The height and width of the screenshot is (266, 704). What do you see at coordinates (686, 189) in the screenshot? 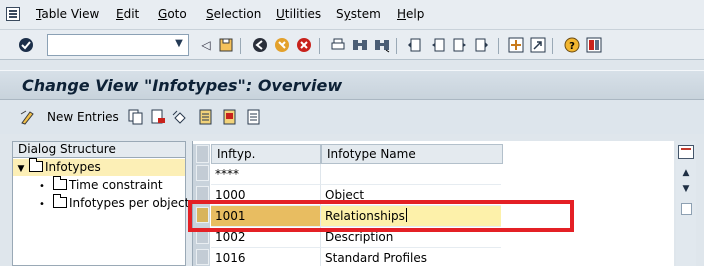
I see `scroll-down-icon: ▼` at bounding box center [686, 189].